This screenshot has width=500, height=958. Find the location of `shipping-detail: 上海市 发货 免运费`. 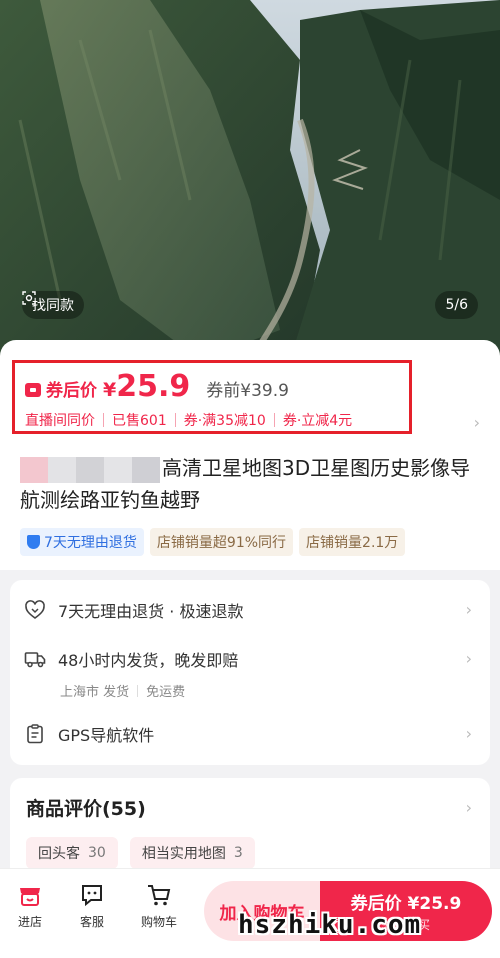

shipping-detail: 上海市 发货 免运费 is located at coordinates (122, 690).